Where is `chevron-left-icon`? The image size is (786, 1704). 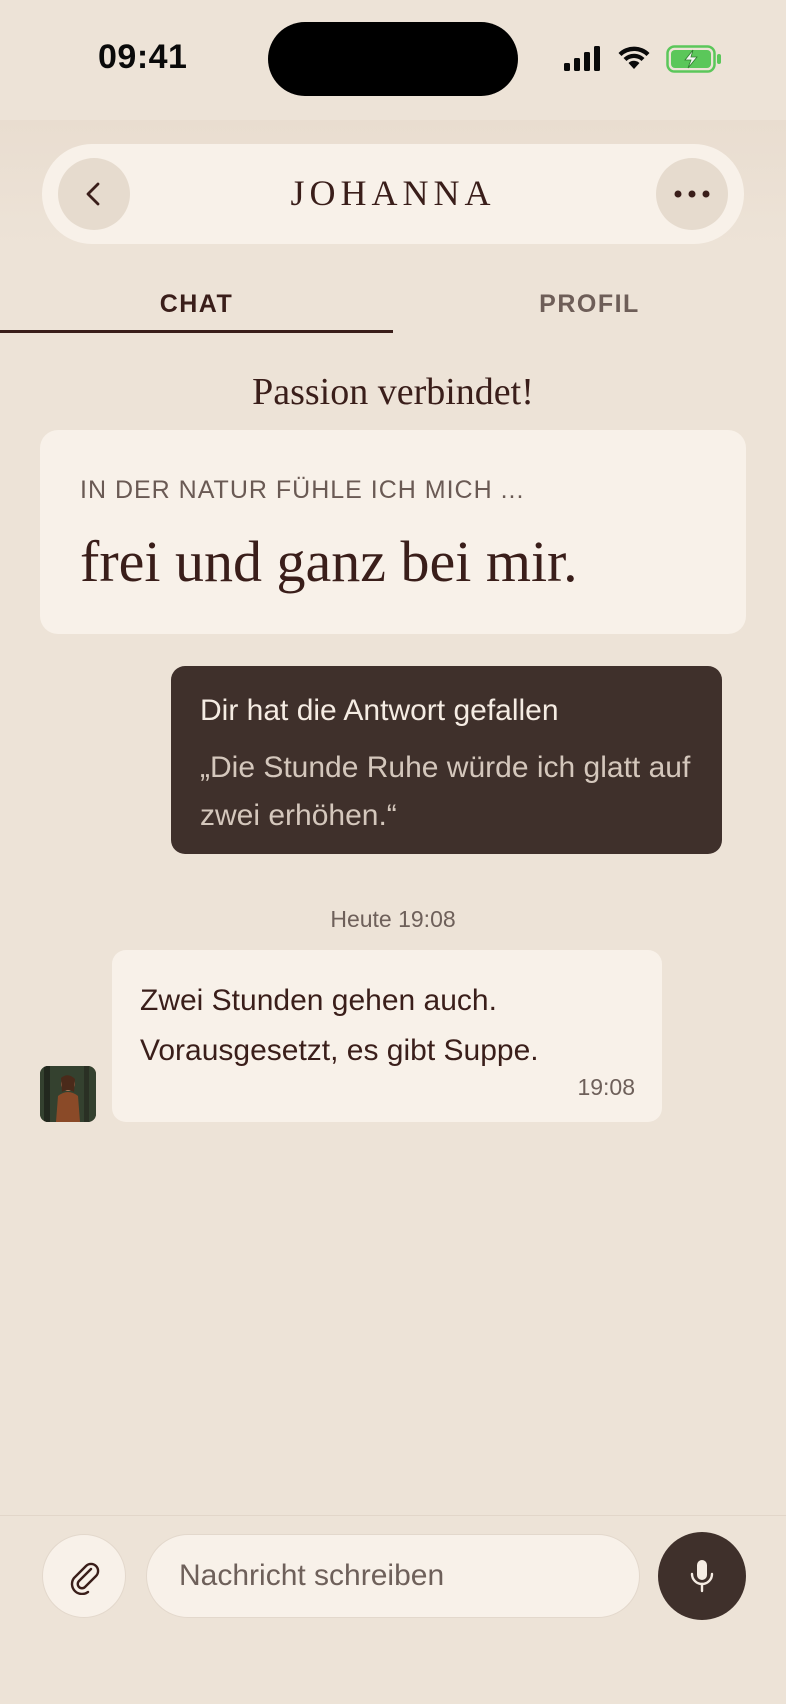
chevron-left-icon is located at coordinates (93, 194).